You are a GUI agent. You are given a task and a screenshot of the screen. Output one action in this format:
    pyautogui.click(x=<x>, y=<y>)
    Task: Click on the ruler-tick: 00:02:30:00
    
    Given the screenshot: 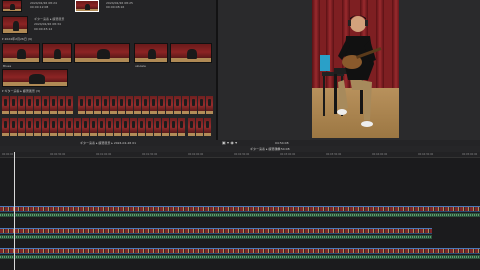 What is the action you would take?
    pyautogui.click(x=242, y=154)
    